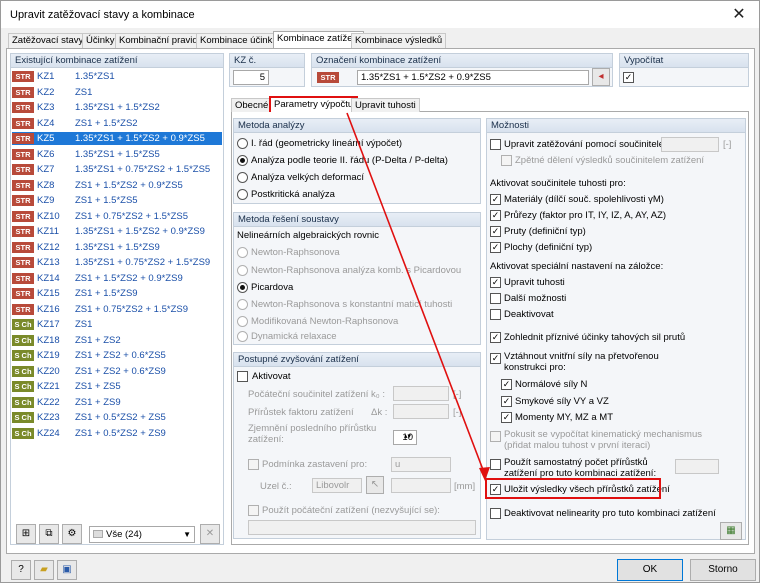 The width and height of the screenshot is (760, 584). I want to click on storno-button: Storno, so click(723, 570).